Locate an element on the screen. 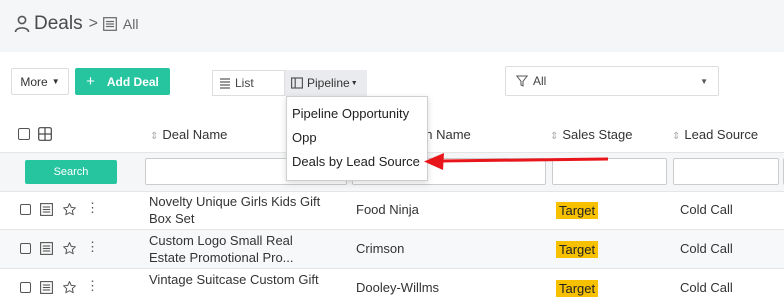 Image resolution: width=784 pixels, height=307 pixels. view-toggle: List Pipeline ▼ is located at coordinates (289, 83).